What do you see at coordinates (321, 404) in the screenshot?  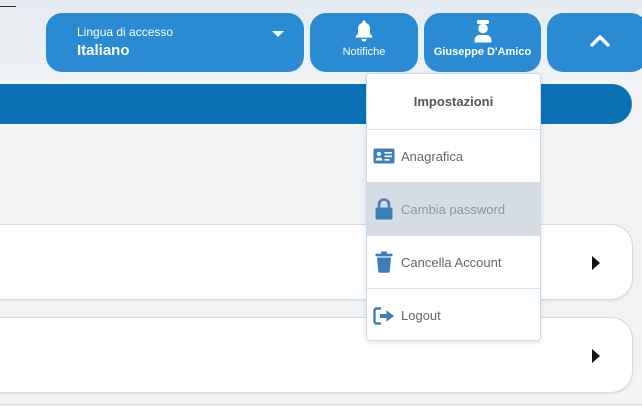 I see `divider` at bounding box center [321, 404].